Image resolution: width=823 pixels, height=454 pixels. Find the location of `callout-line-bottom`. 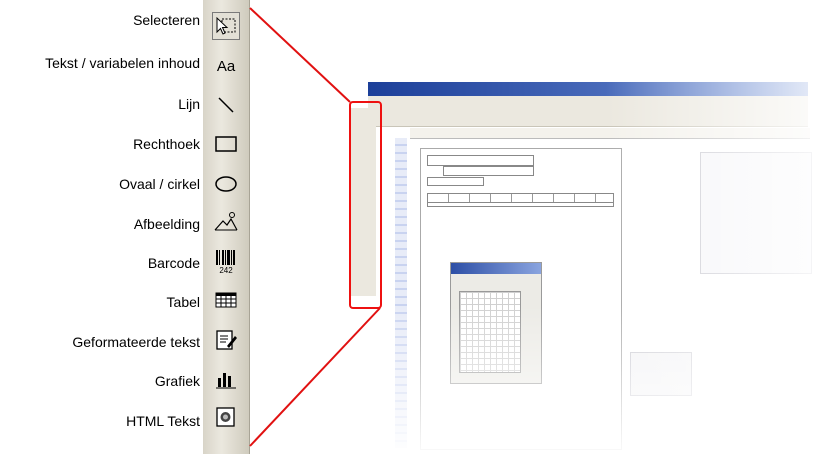

callout-line-bottom is located at coordinates (315, 377).